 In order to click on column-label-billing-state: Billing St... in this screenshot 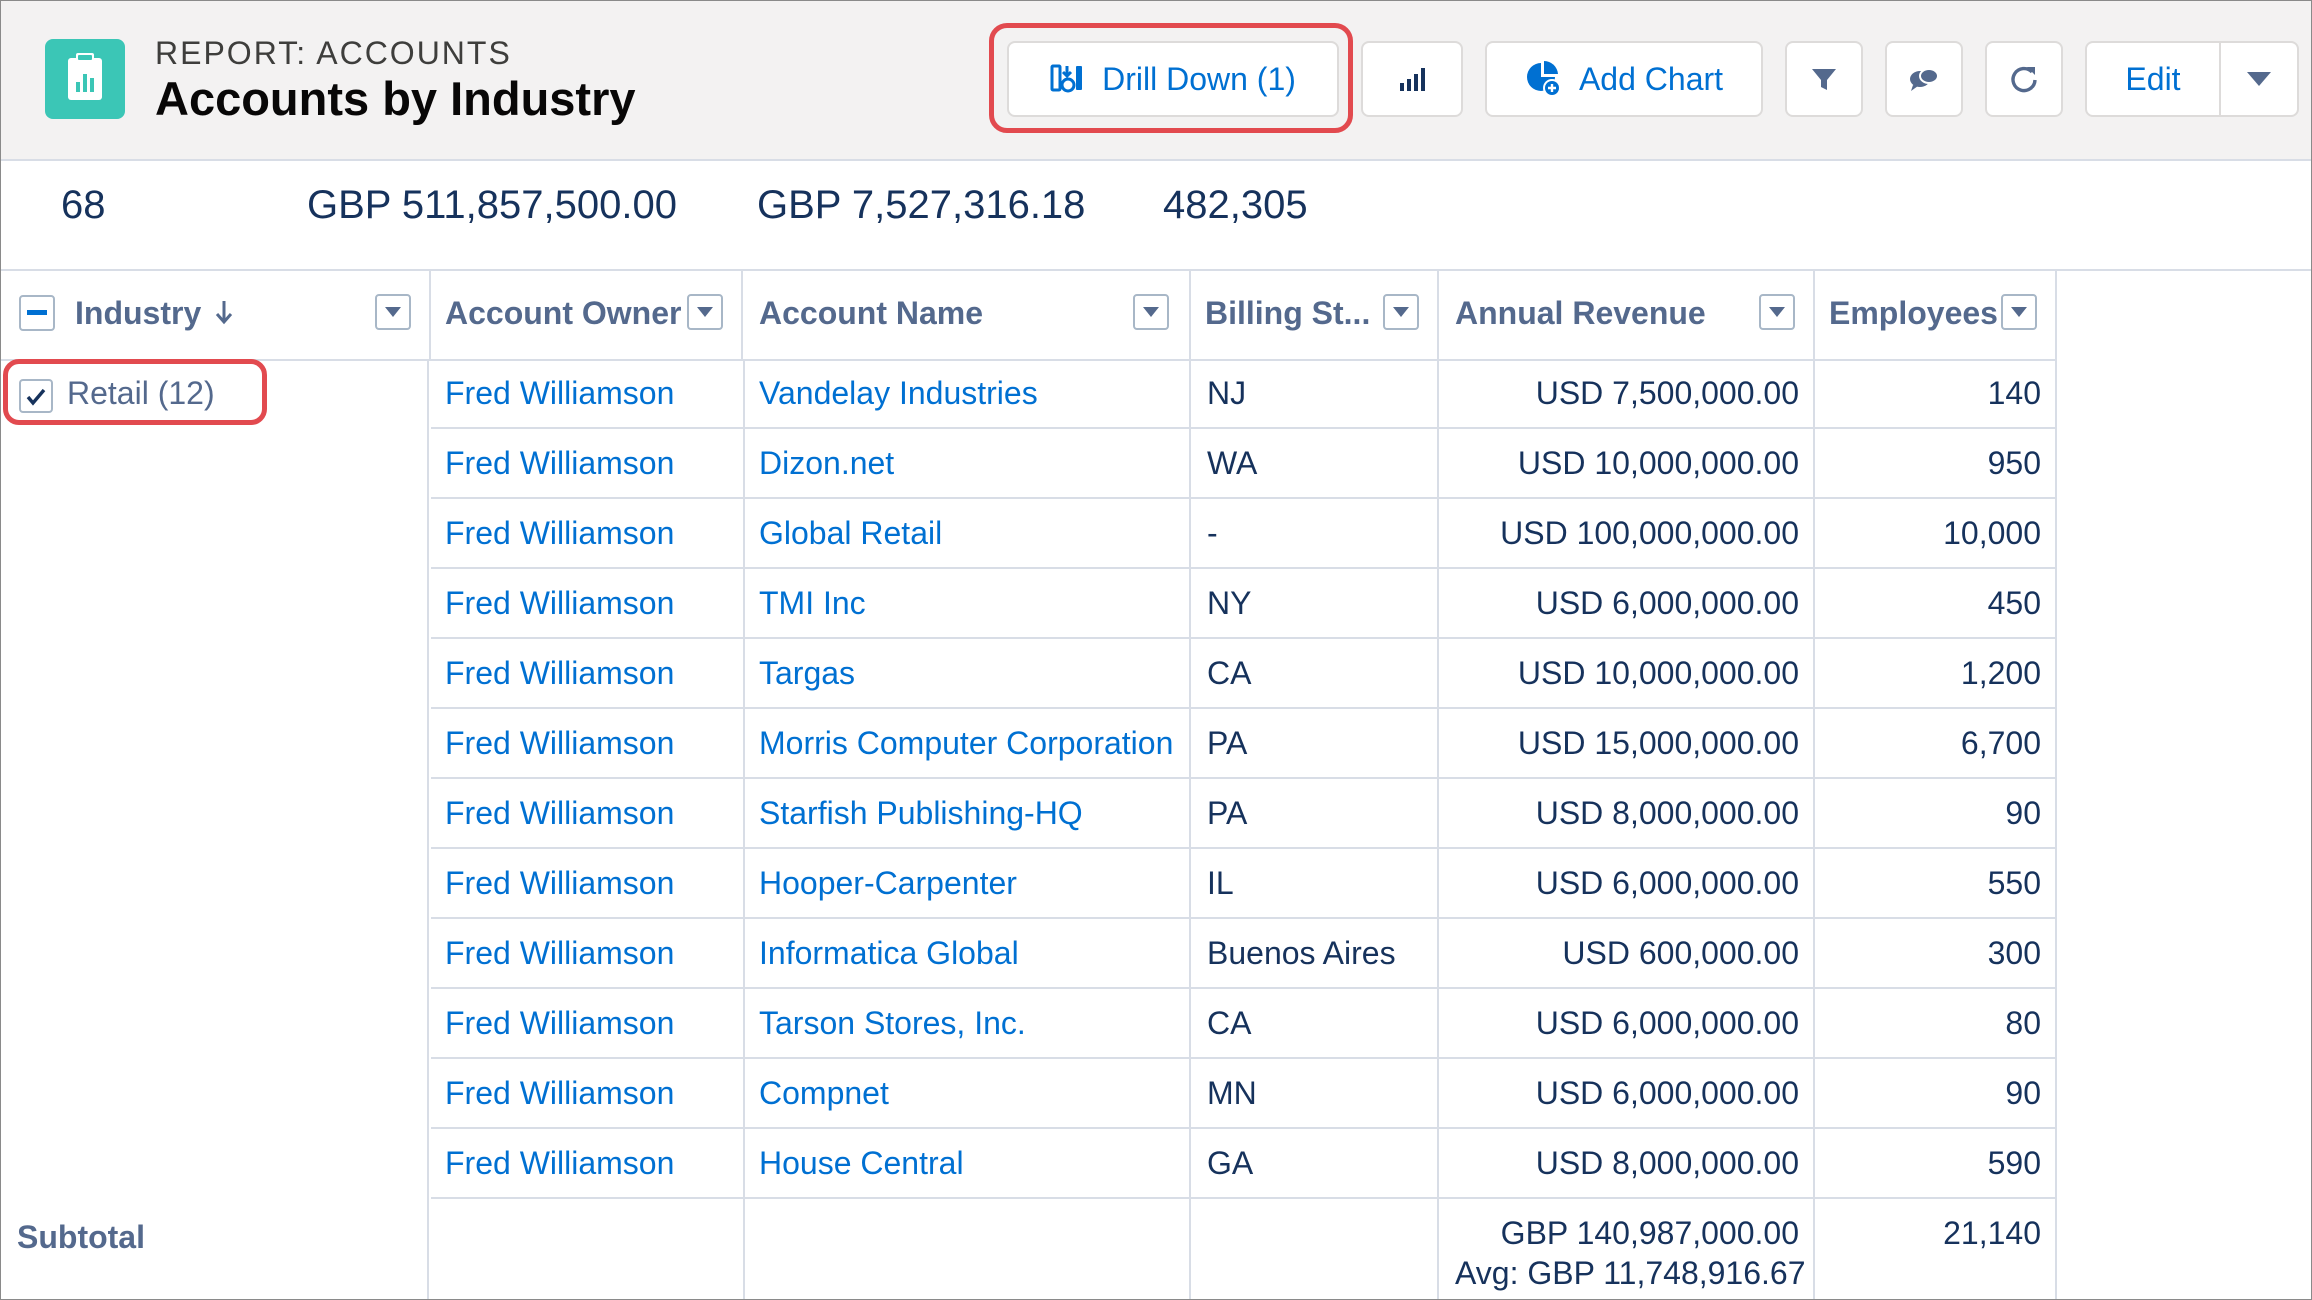, I will do `click(1288, 313)`.